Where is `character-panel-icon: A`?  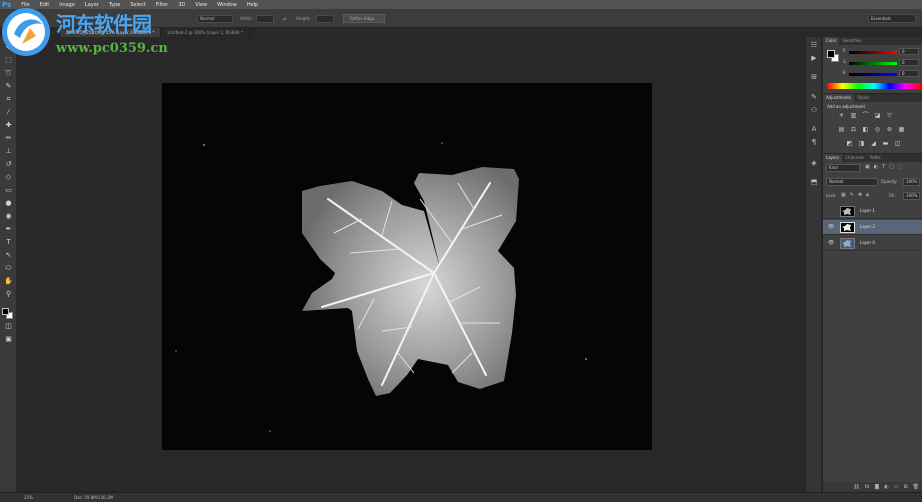 character-panel-icon: A is located at coordinates (814, 129).